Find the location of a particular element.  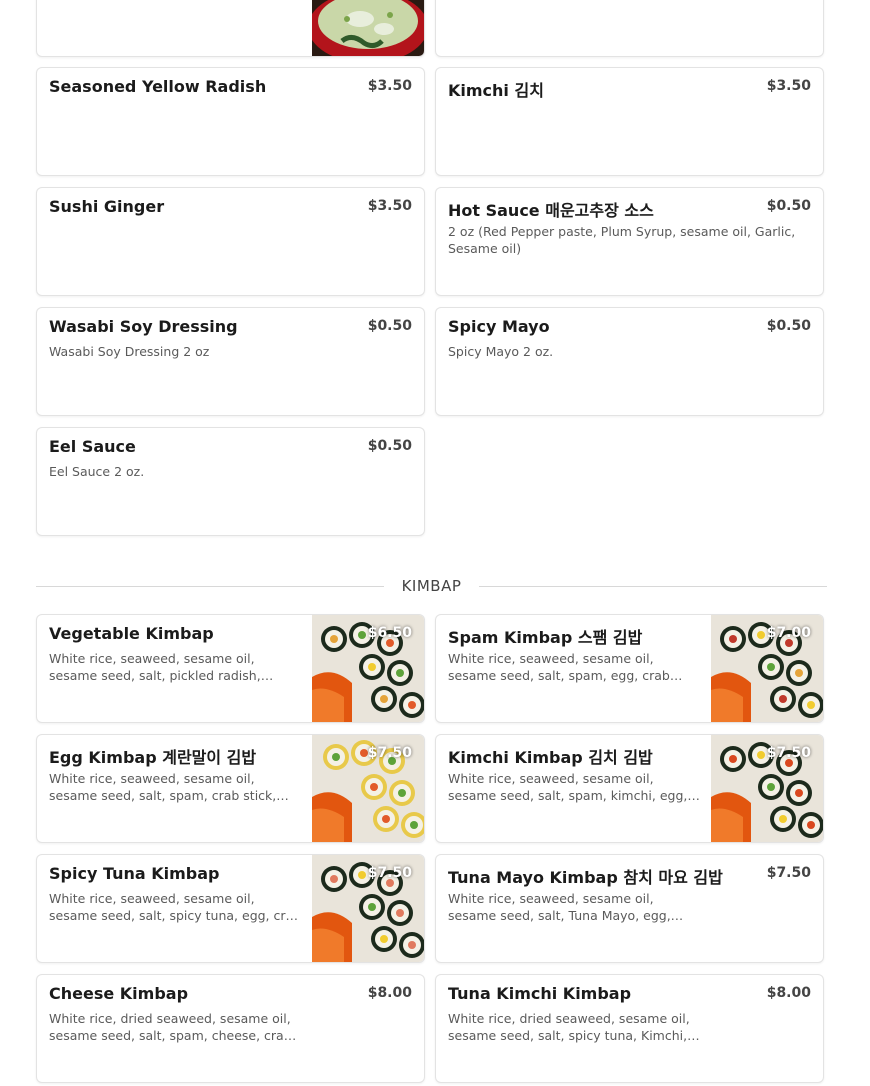

menu-item-card: Kimchi 김치 $3.50 is located at coordinates (629, 121).